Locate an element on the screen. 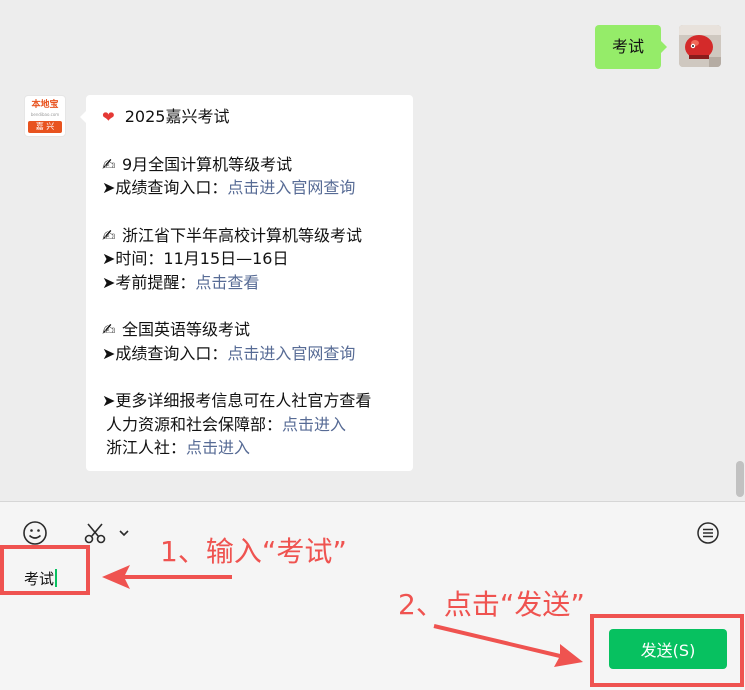 The width and height of the screenshot is (745, 690). sent-message-bubble: 考试 is located at coordinates (631, 47).